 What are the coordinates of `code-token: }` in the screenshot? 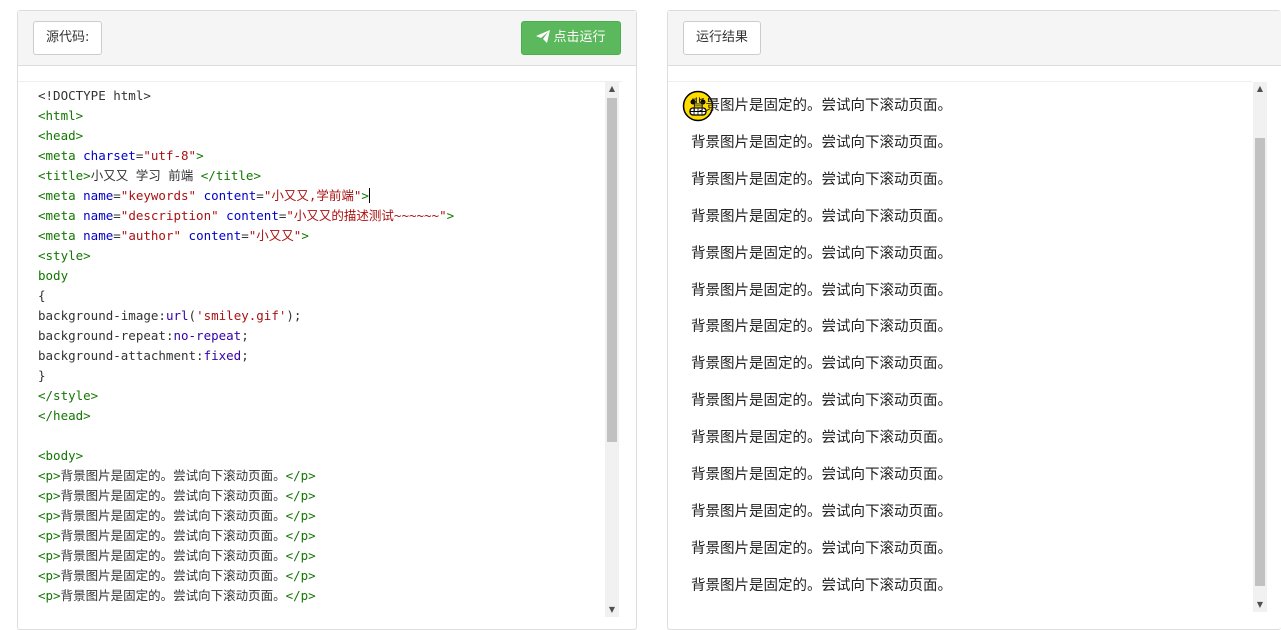 It's located at (42, 375).